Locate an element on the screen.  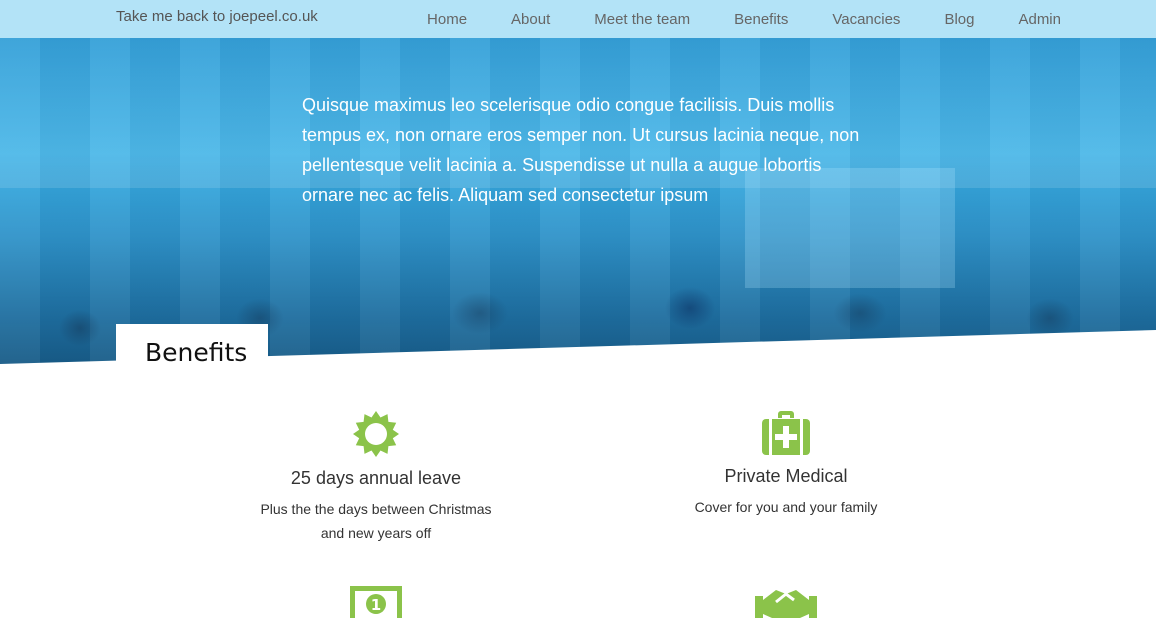
benefit-money: 1 is located at coordinates (376, 601).